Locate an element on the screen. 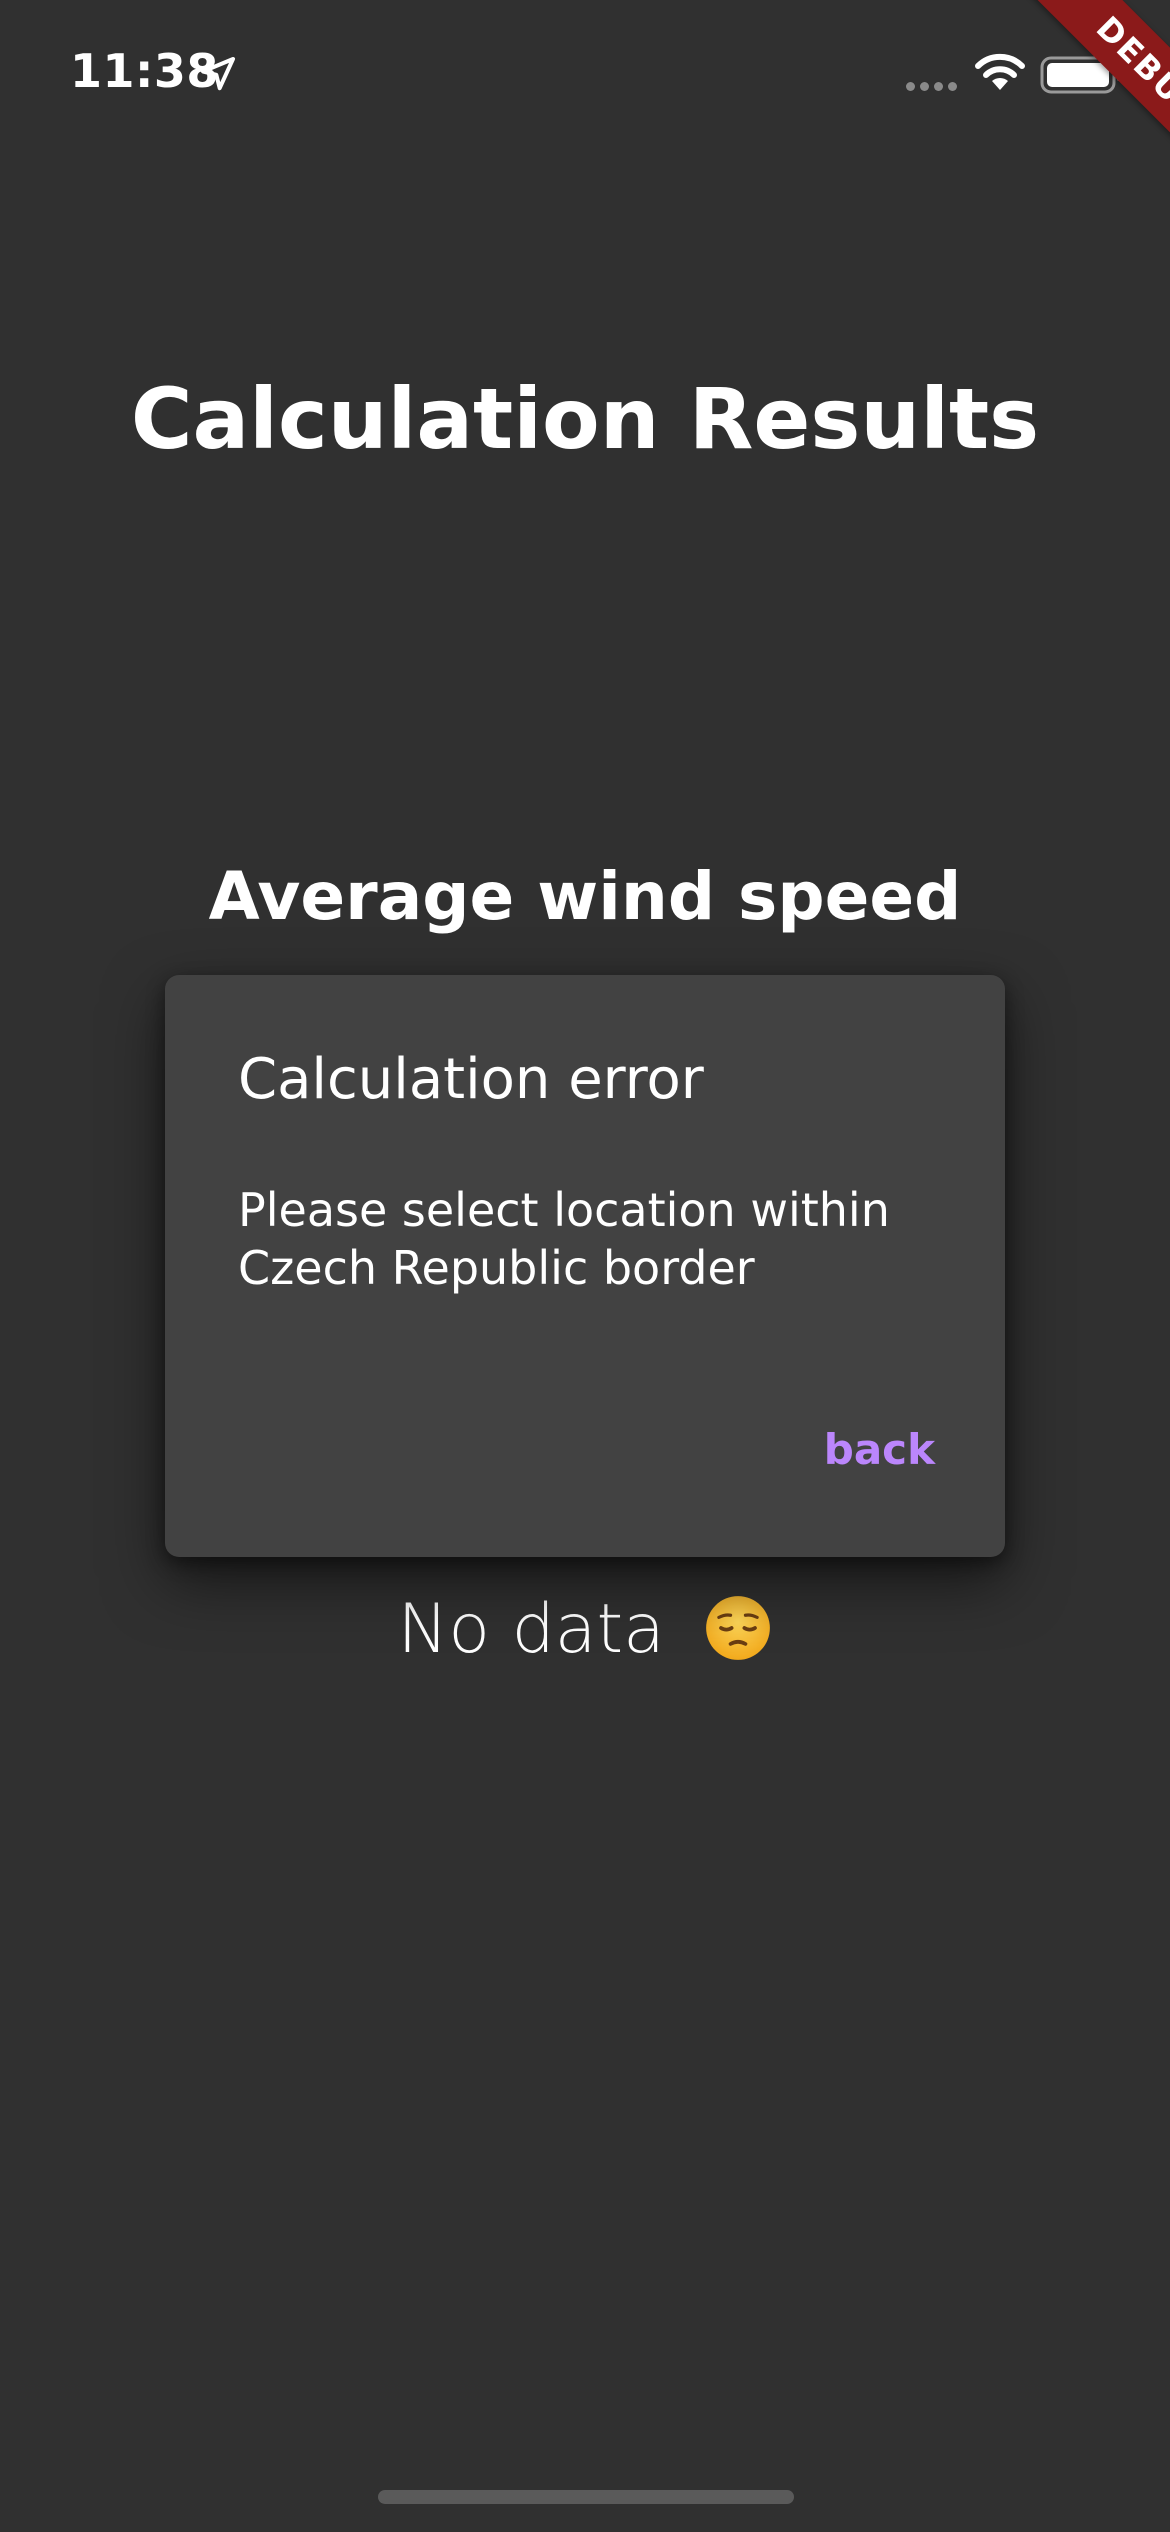 This screenshot has height=2532, width=1170. location-arrow-icon is located at coordinates (218, 74).